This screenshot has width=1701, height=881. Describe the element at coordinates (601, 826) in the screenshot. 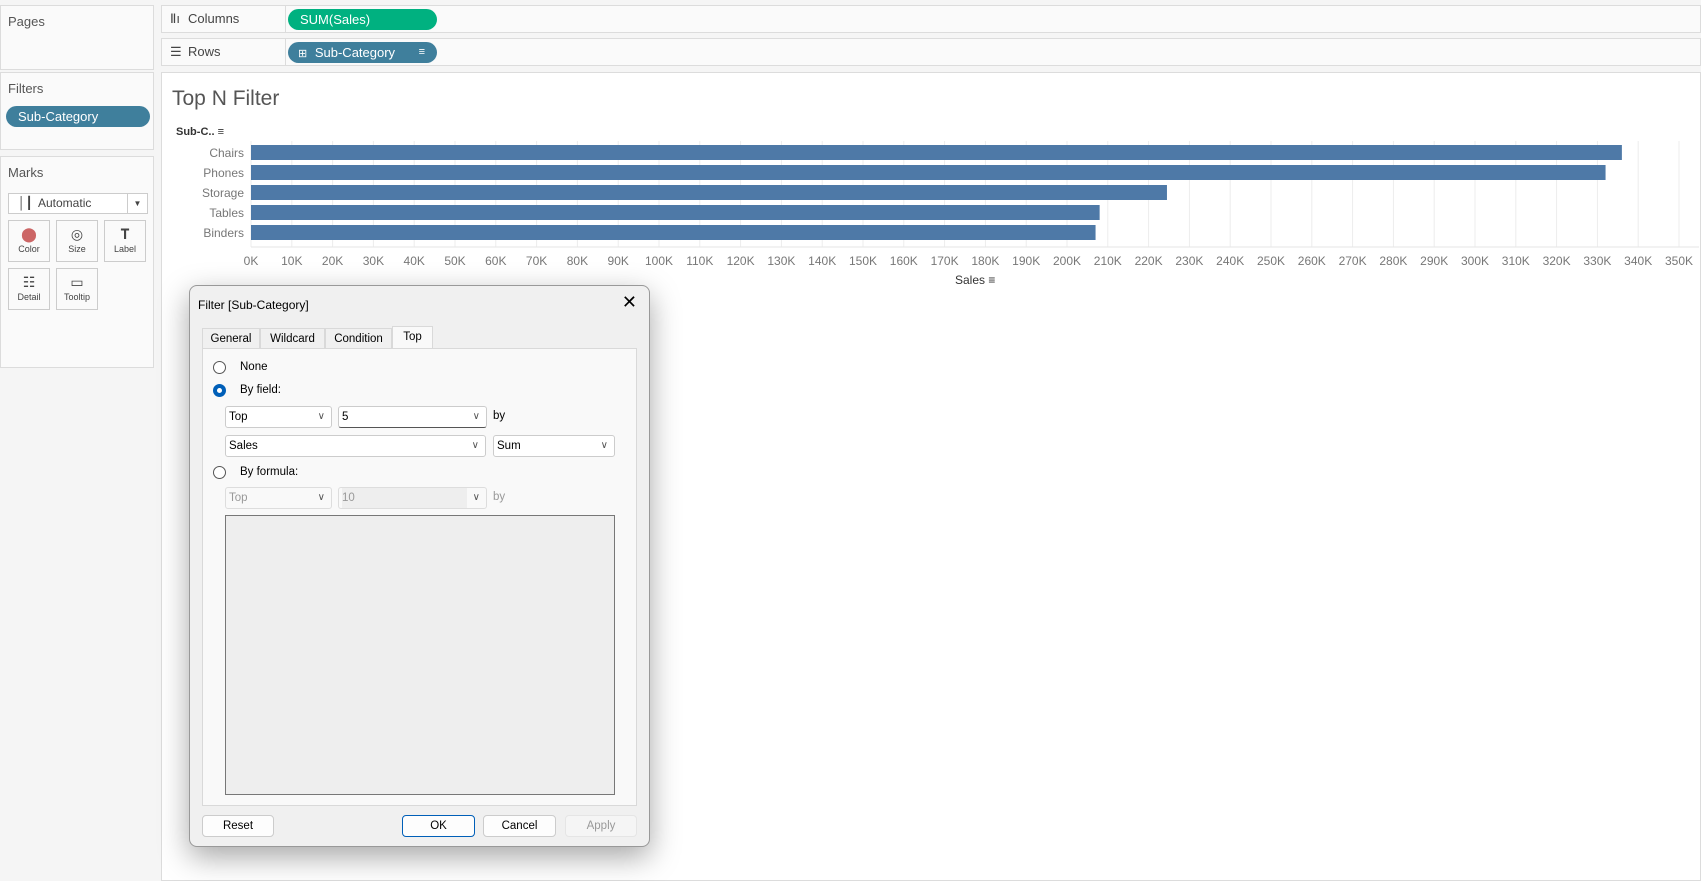

I see `apply-button: Apply` at that location.